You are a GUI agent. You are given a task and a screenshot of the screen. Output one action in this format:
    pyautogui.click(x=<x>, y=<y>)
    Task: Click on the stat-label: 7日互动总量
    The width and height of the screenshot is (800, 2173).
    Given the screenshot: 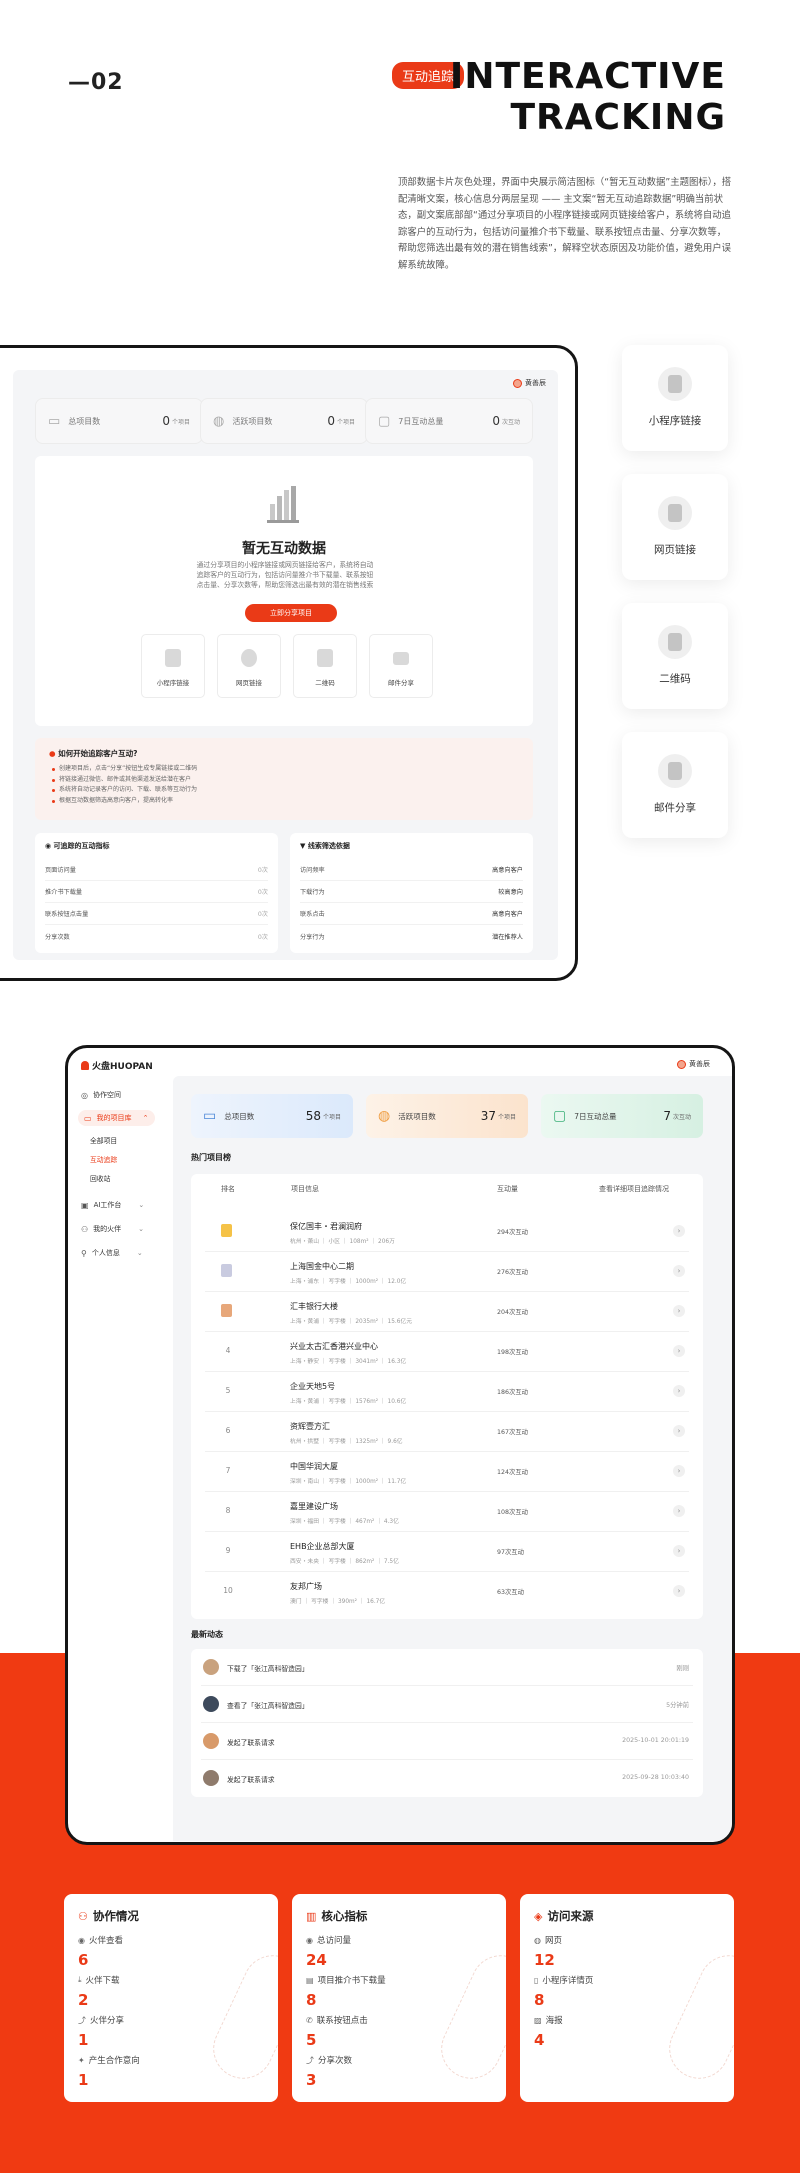 What is the action you would take?
    pyautogui.click(x=421, y=421)
    